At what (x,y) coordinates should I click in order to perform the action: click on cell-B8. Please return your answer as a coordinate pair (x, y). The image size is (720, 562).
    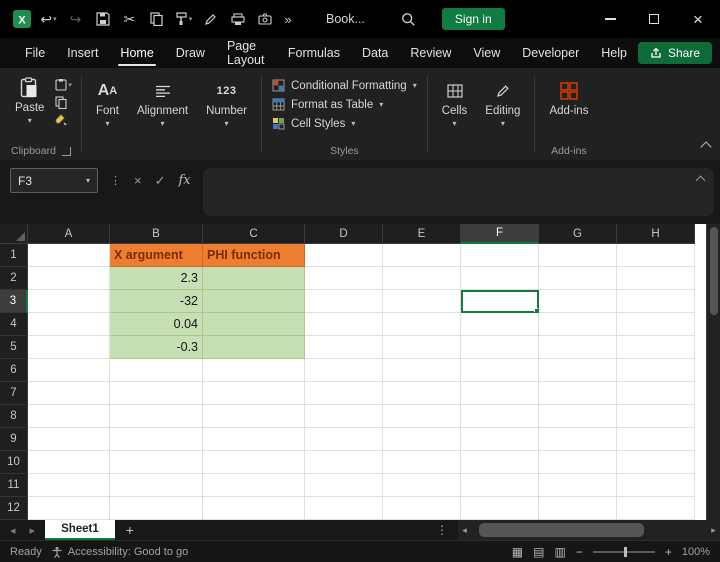
    Looking at the image, I should click on (156, 416).